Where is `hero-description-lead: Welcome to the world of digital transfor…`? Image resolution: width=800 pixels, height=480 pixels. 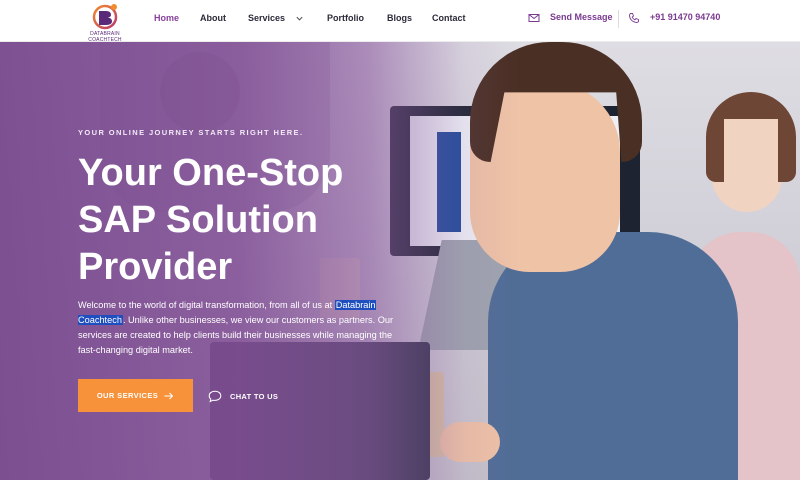 hero-description-lead: Welcome to the world of digital transfor… is located at coordinates (205, 305).